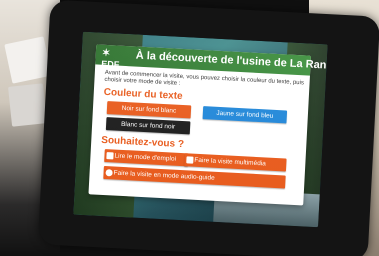 The image size is (379, 256). Describe the element at coordinates (143, 94) in the screenshot. I see `section-text-color: Couleur du texte` at that location.